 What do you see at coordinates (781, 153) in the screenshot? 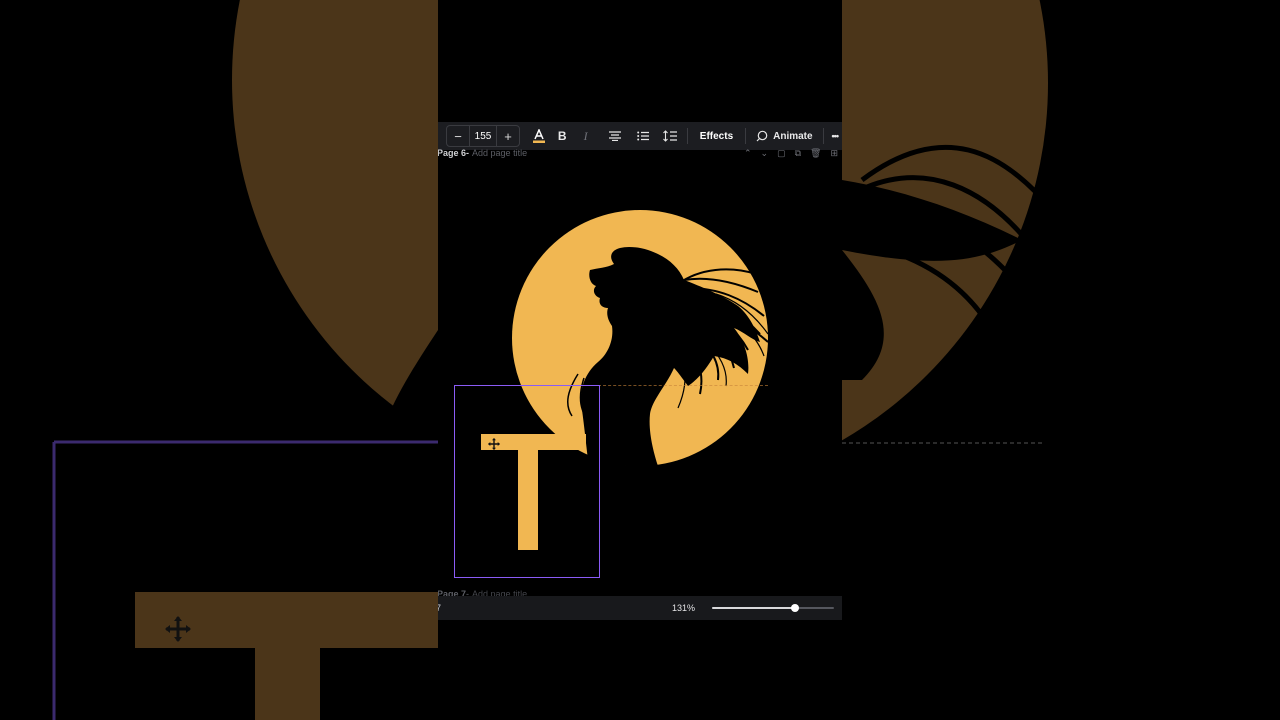
I see `lock-icon: ▢` at bounding box center [781, 153].